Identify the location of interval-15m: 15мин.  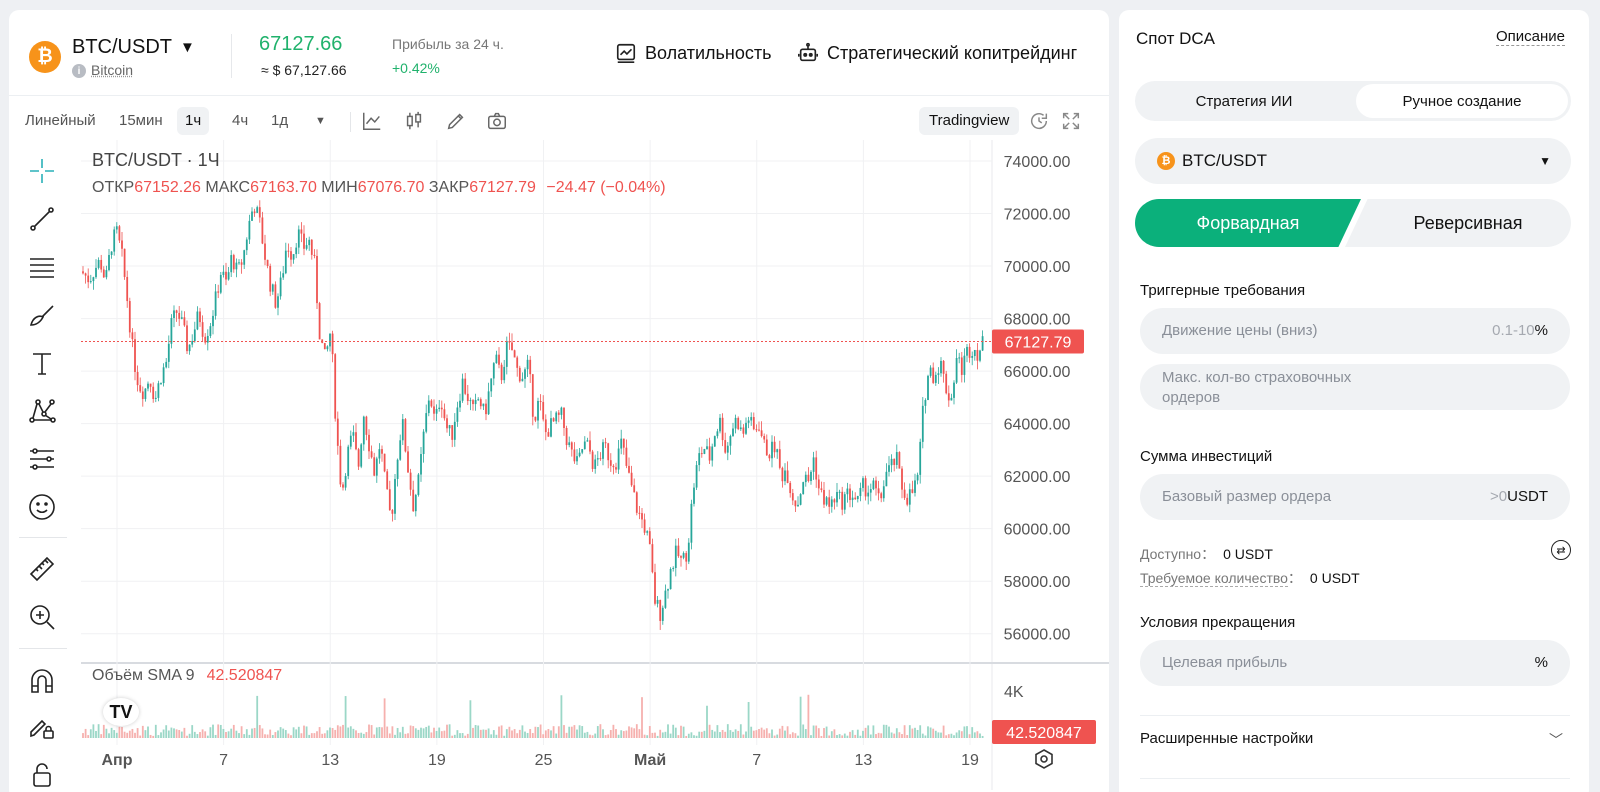
(141, 121).